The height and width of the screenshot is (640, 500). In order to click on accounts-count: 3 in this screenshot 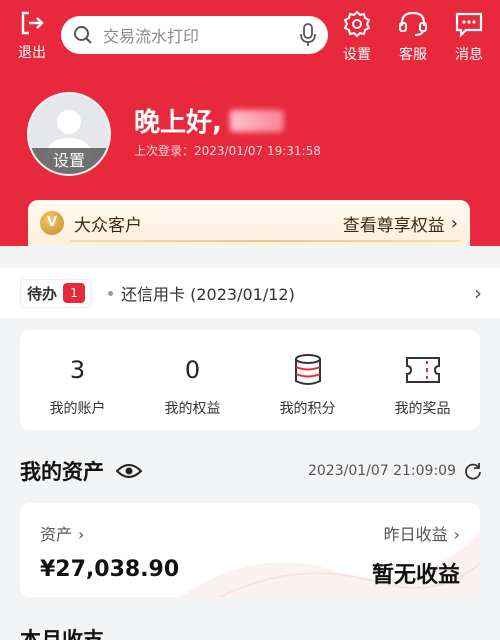, I will do `click(77, 370)`.